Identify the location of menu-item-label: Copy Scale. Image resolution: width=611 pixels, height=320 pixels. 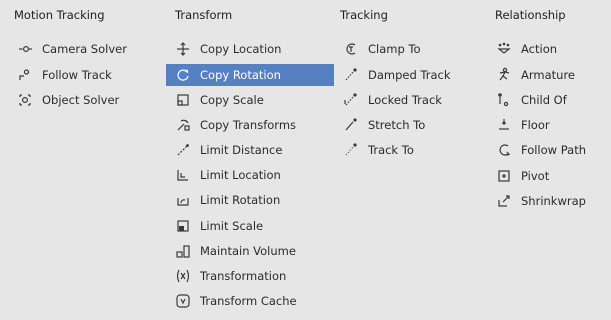
(232, 100).